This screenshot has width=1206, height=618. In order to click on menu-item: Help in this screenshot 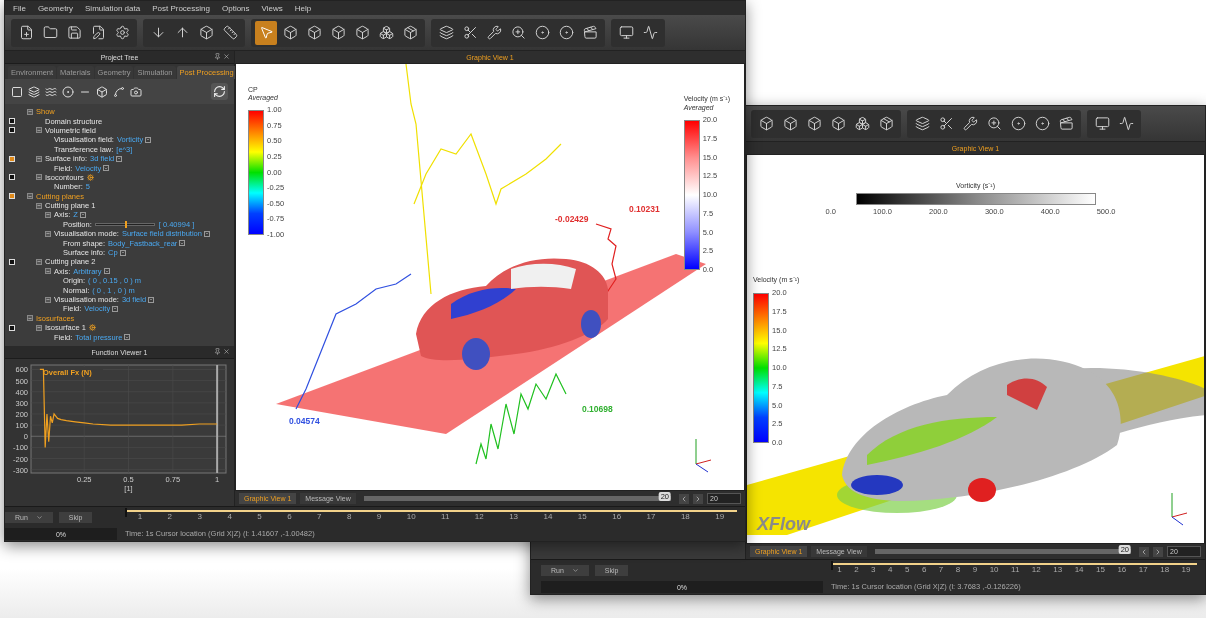, I will do `click(303, 8)`.